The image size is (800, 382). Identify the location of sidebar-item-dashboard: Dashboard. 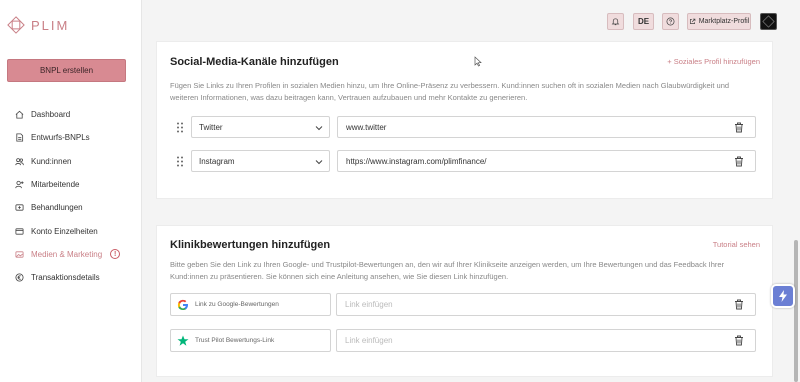
(71, 114).